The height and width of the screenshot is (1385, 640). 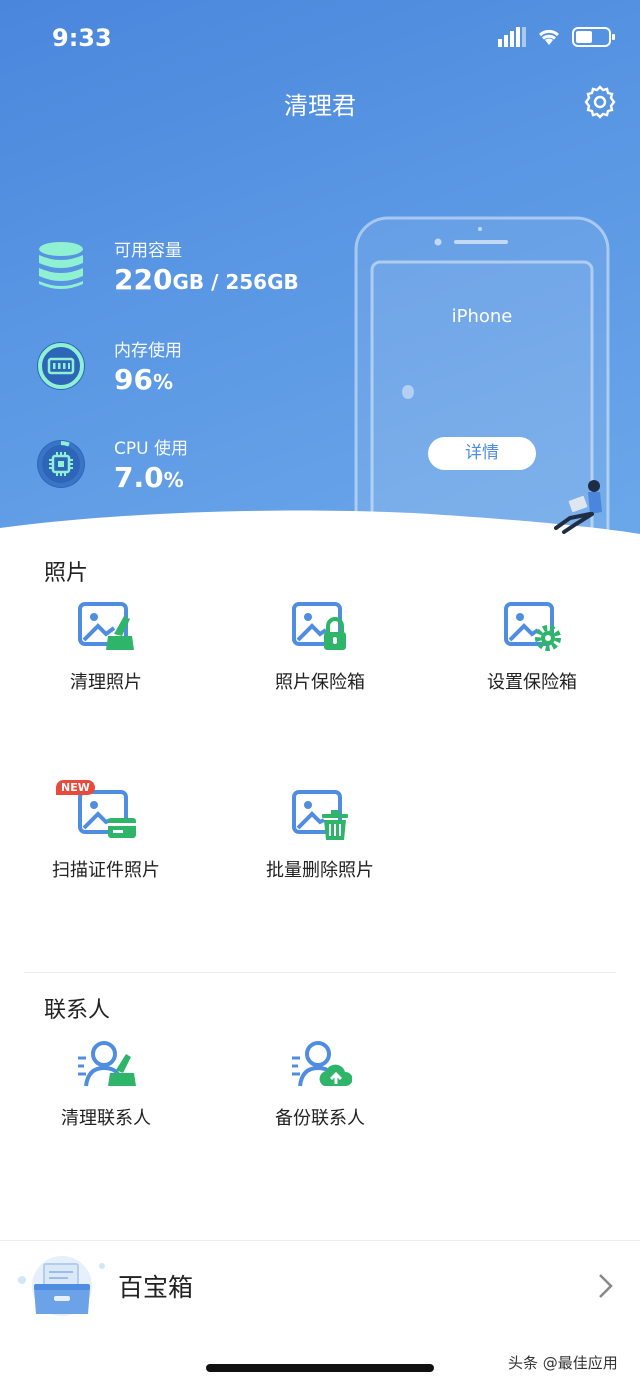 What do you see at coordinates (111, 464) in the screenshot?
I see `cpu-stat: CPU 使用 7.0%` at bounding box center [111, 464].